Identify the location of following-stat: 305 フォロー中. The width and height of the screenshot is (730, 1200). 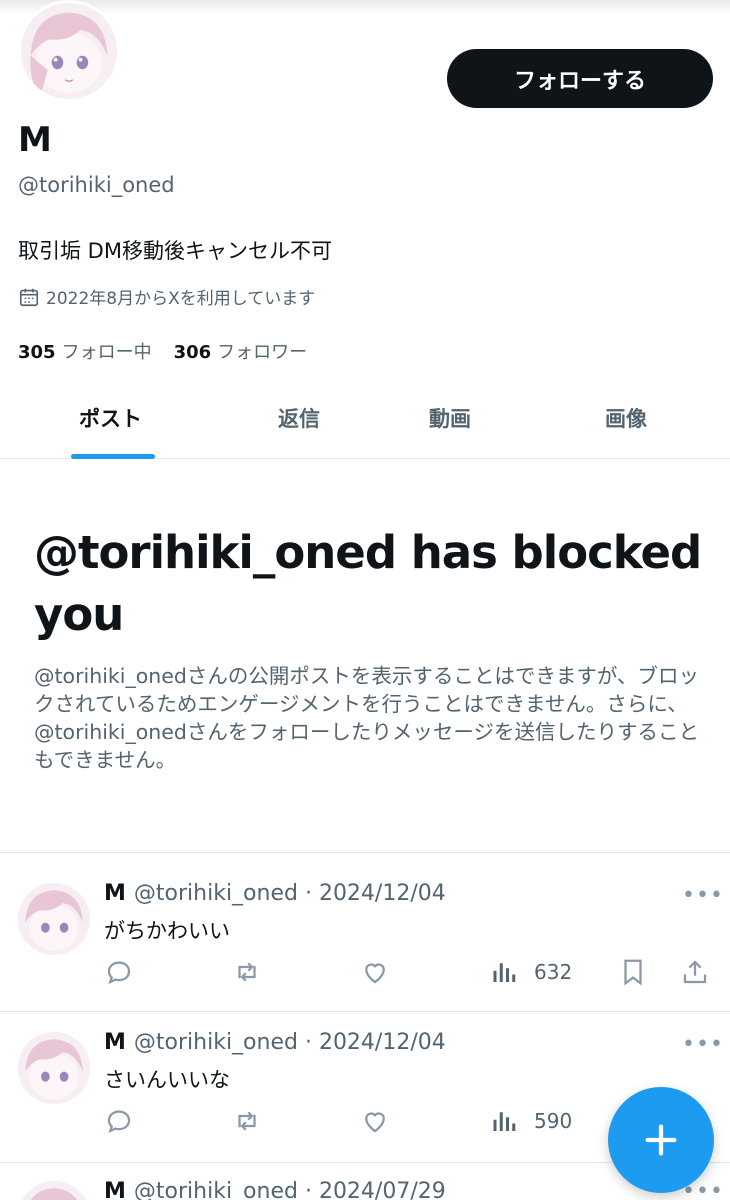
(85, 351).